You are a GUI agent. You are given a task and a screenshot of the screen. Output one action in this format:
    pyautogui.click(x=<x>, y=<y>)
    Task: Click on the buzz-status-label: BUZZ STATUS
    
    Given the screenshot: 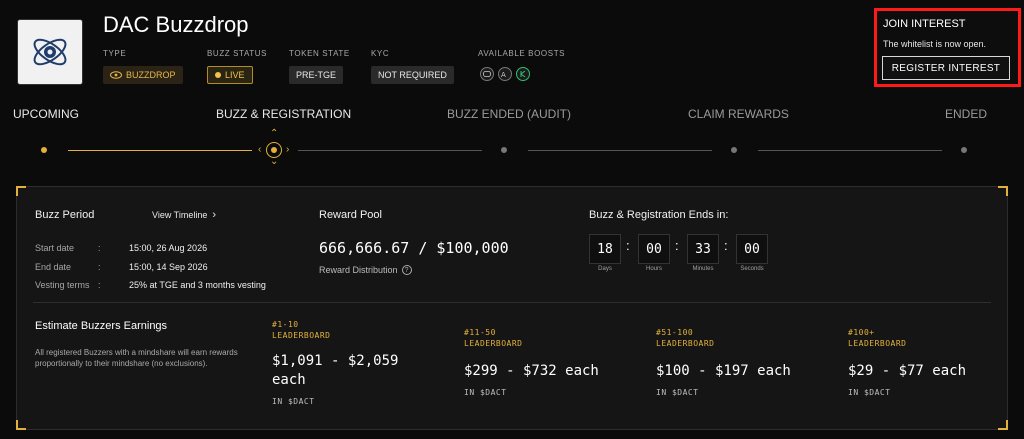 What is the action you would take?
    pyautogui.click(x=237, y=53)
    